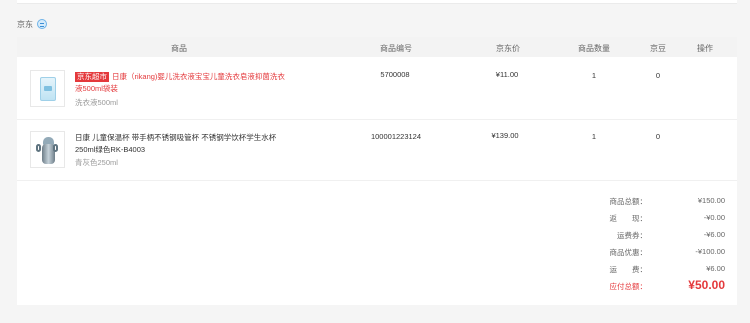 The height and width of the screenshot is (323, 750). I want to click on summary-value: -¥6.00, so click(714, 234).